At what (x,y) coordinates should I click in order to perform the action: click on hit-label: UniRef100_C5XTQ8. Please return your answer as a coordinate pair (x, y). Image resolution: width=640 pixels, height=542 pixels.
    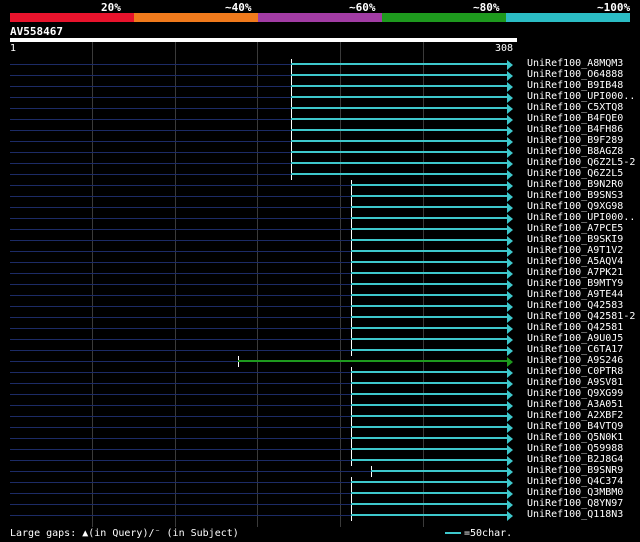
    Looking at the image, I should click on (575, 107).